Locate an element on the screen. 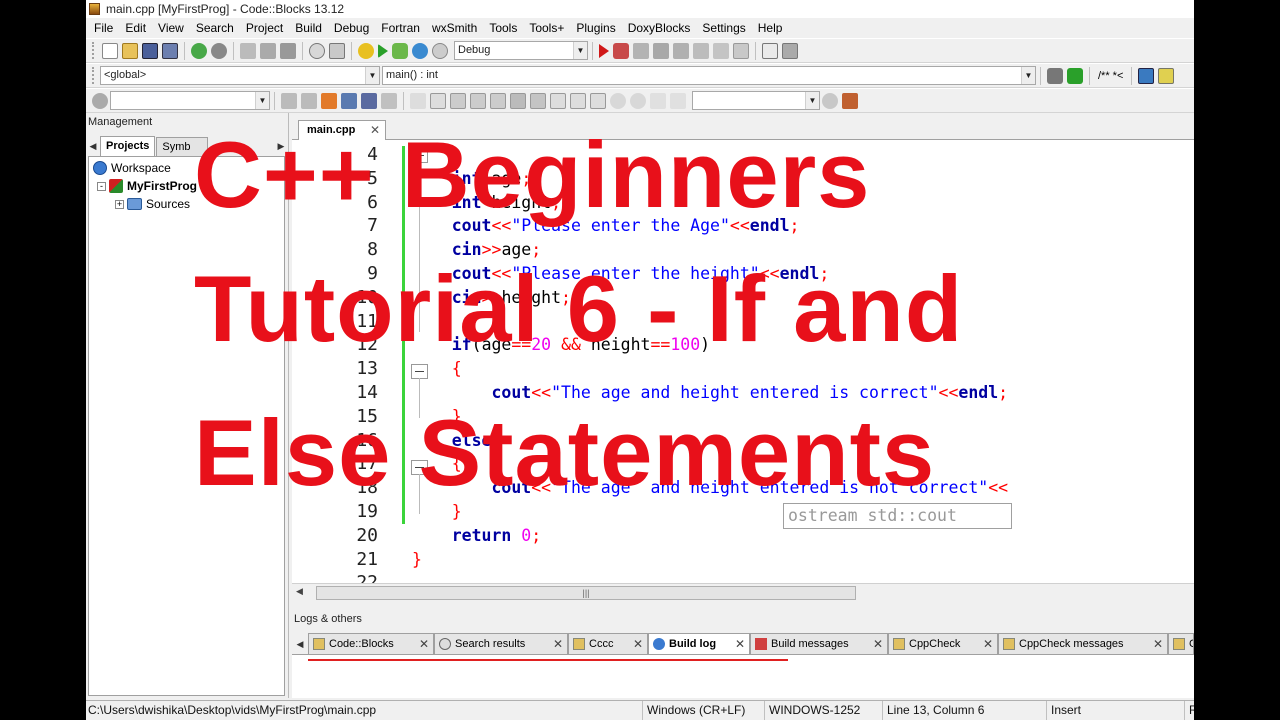 The height and width of the screenshot is (720, 1280). close-dialog-icon is located at coordinates (598, 100).